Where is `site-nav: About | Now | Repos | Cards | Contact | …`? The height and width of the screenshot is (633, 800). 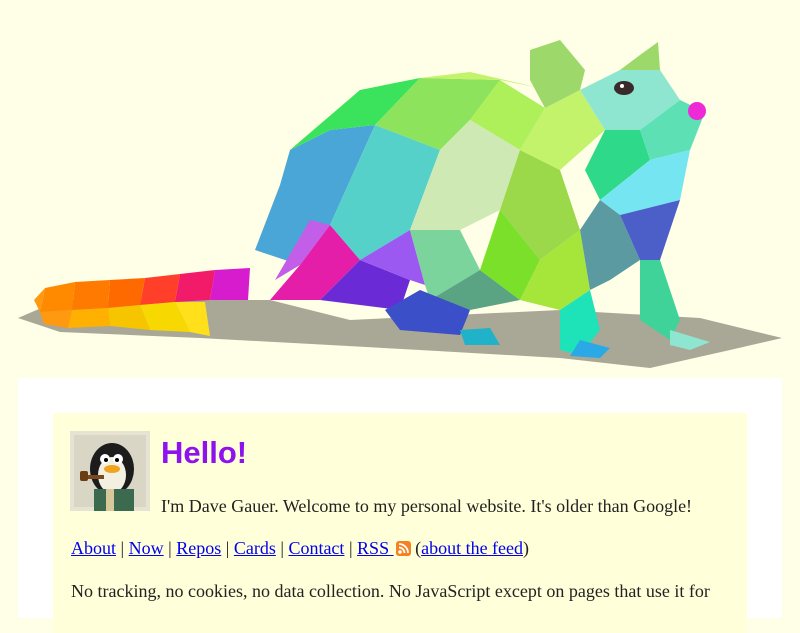 site-nav: About | Now | Repos | Cards | Contact | … is located at coordinates (300, 549).